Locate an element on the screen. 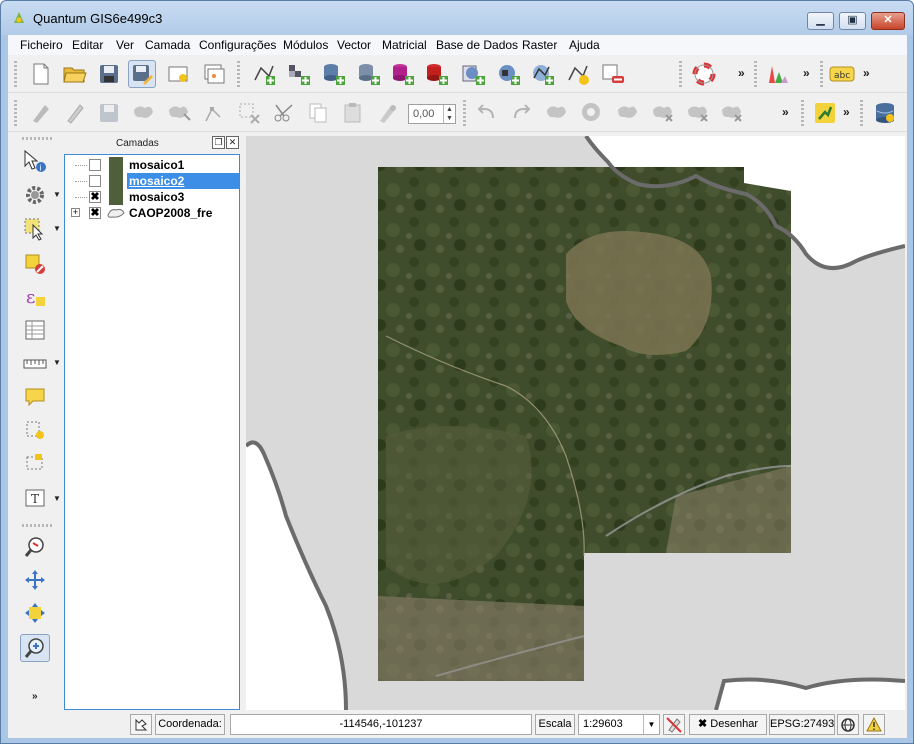  composer-manager-icon is located at coordinates (214, 74).